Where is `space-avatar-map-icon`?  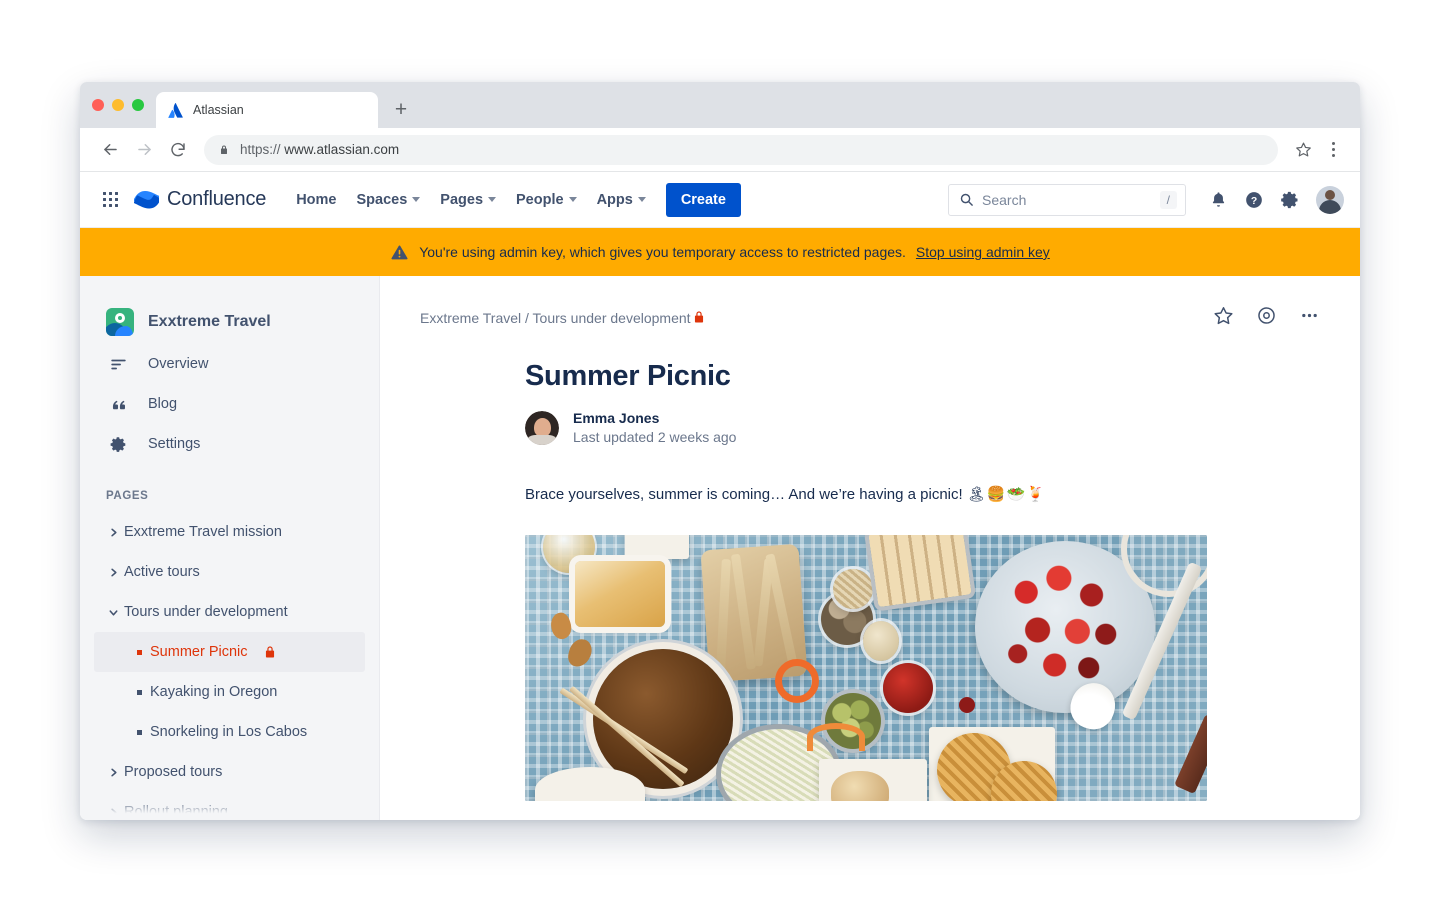
space-avatar-map-icon is located at coordinates (120, 322).